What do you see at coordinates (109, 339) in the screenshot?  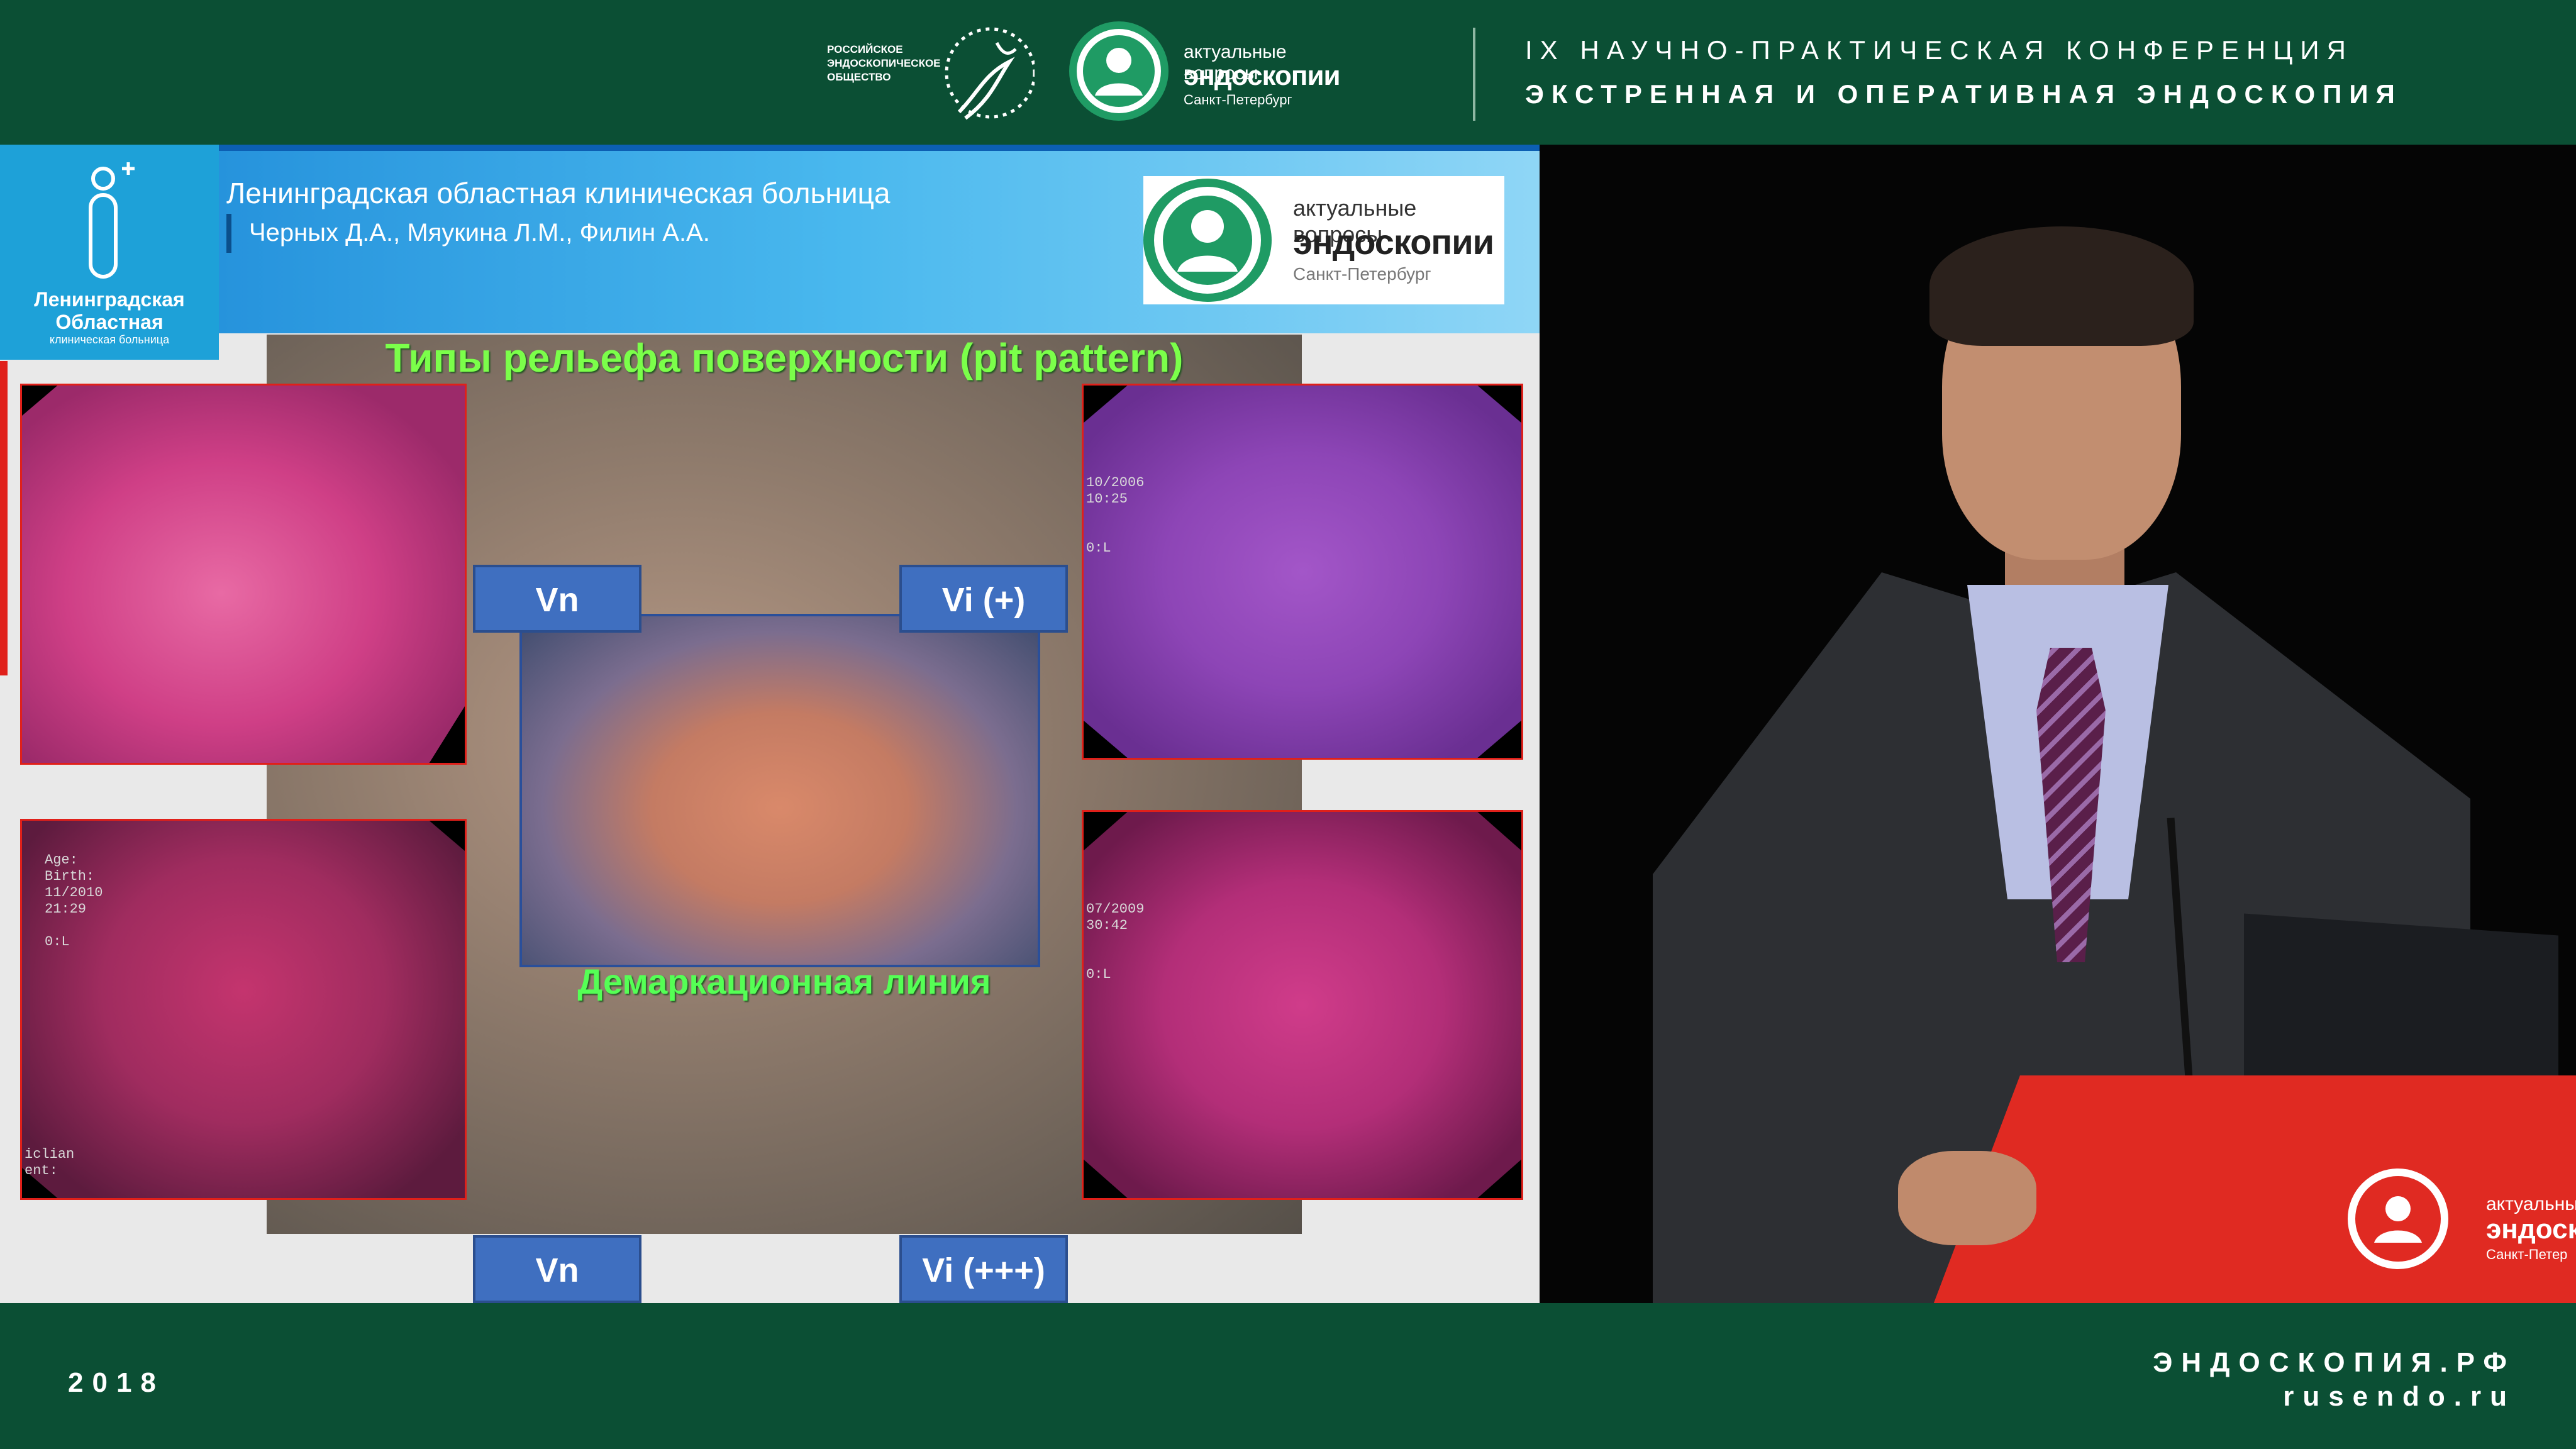 I see `hospital-logo-line: клиническая больница` at bounding box center [109, 339].